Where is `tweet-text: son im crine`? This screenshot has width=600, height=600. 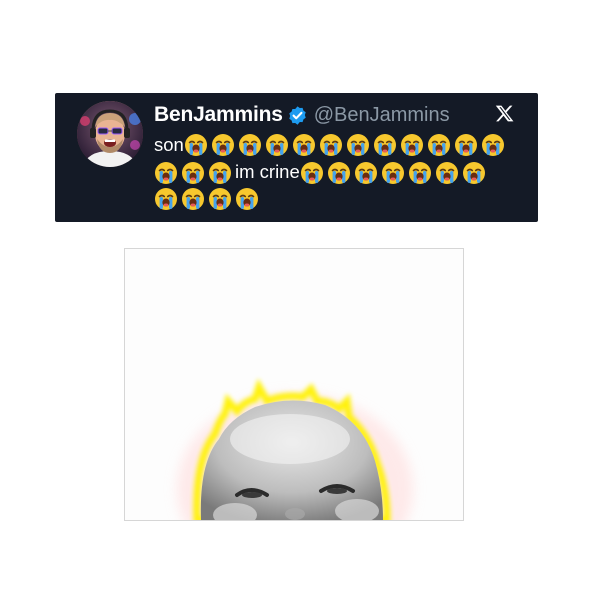
tweet-text: son im crine is located at coordinates (334, 171).